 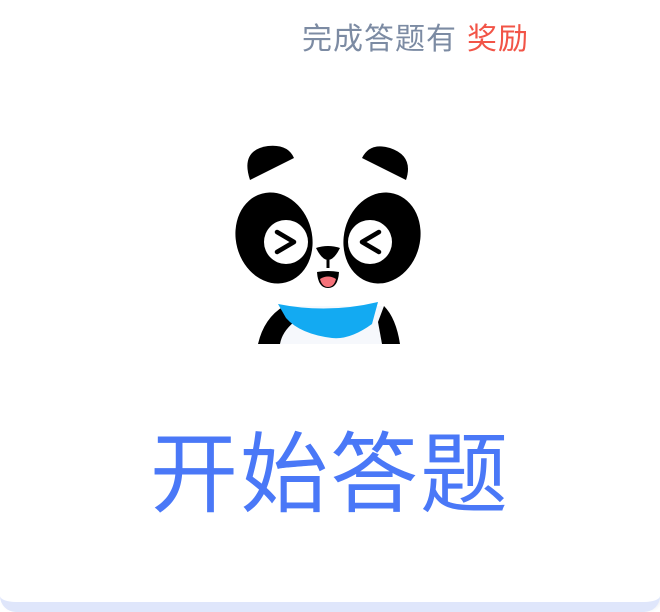 I want to click on panda-nose, so click(x=328, y=253).